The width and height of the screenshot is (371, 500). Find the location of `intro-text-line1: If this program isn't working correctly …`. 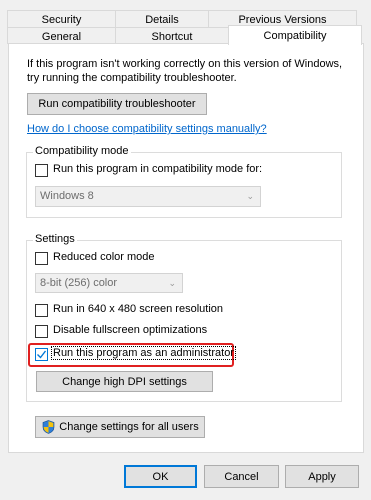

intro-text-line1: If this program isn't working correctly … is located at coordinates (185, 64).